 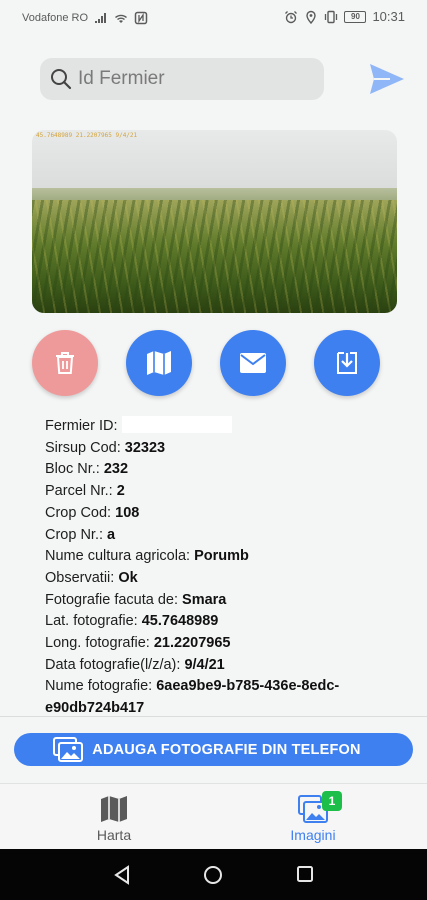 I want to click on detail-value: 2, so click(x=120, y=491).